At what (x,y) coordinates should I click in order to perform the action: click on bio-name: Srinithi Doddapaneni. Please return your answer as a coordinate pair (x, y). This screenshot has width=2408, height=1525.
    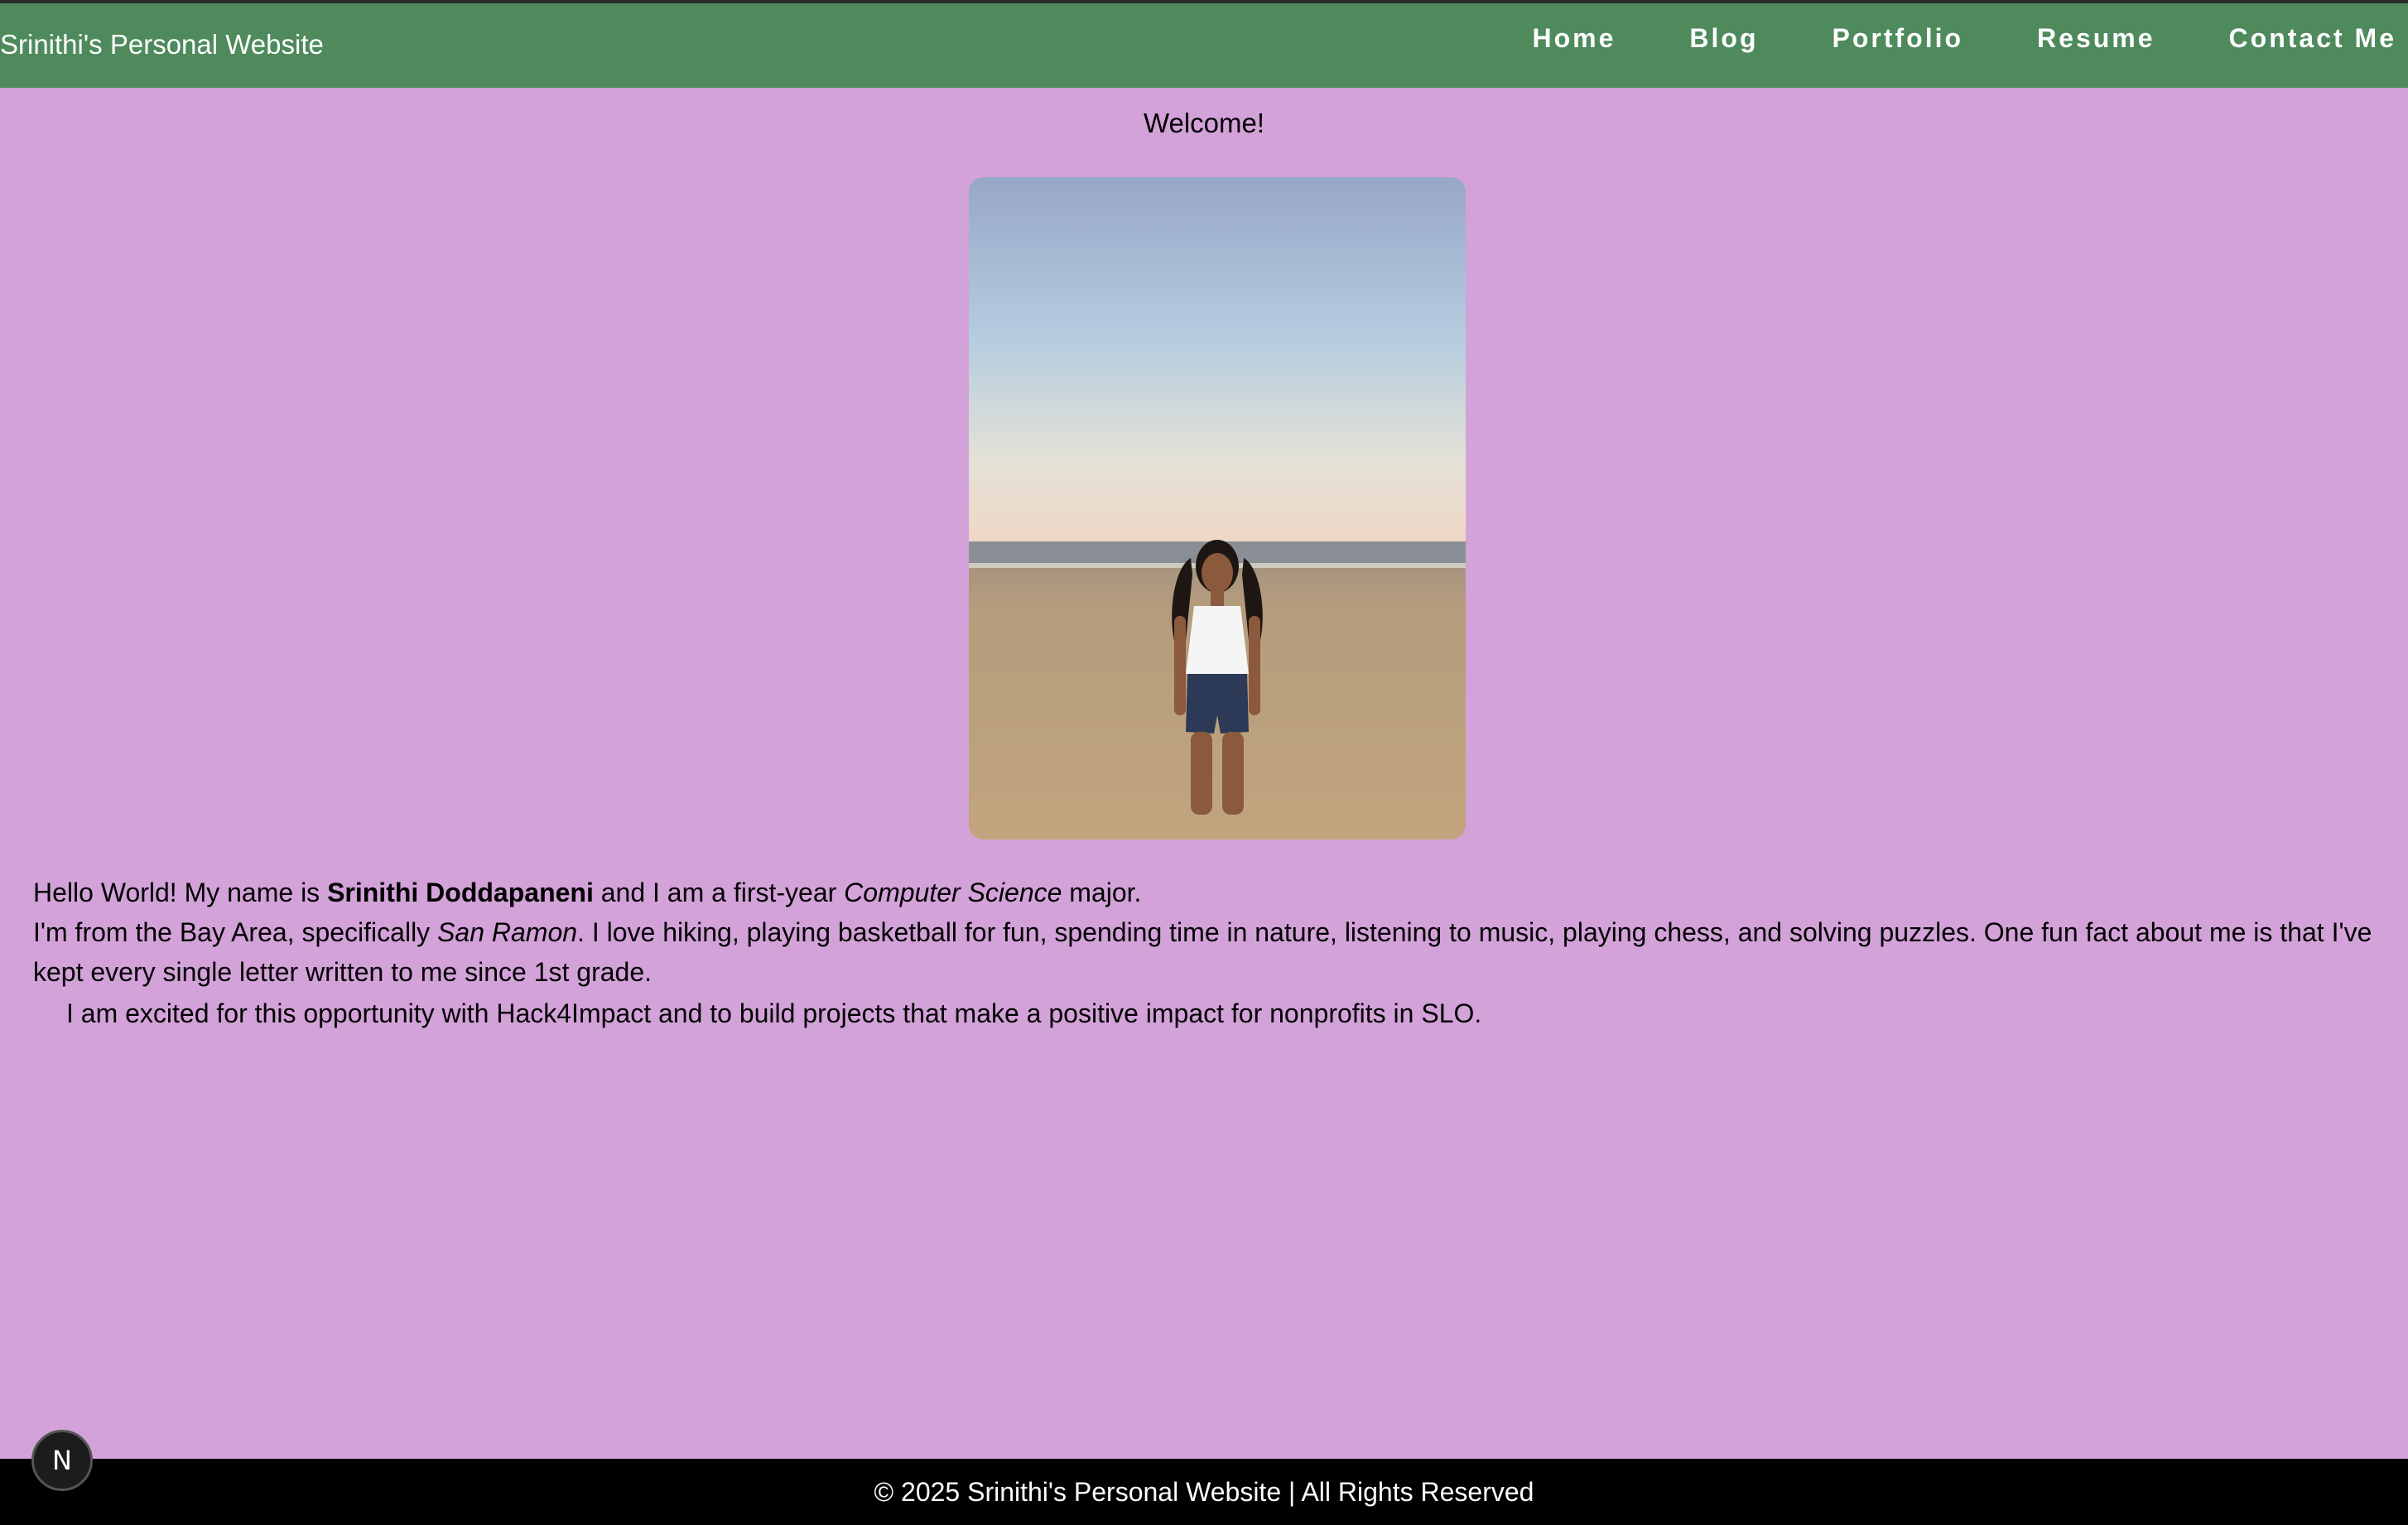
    Looking at the image, I should click on (461, 892).